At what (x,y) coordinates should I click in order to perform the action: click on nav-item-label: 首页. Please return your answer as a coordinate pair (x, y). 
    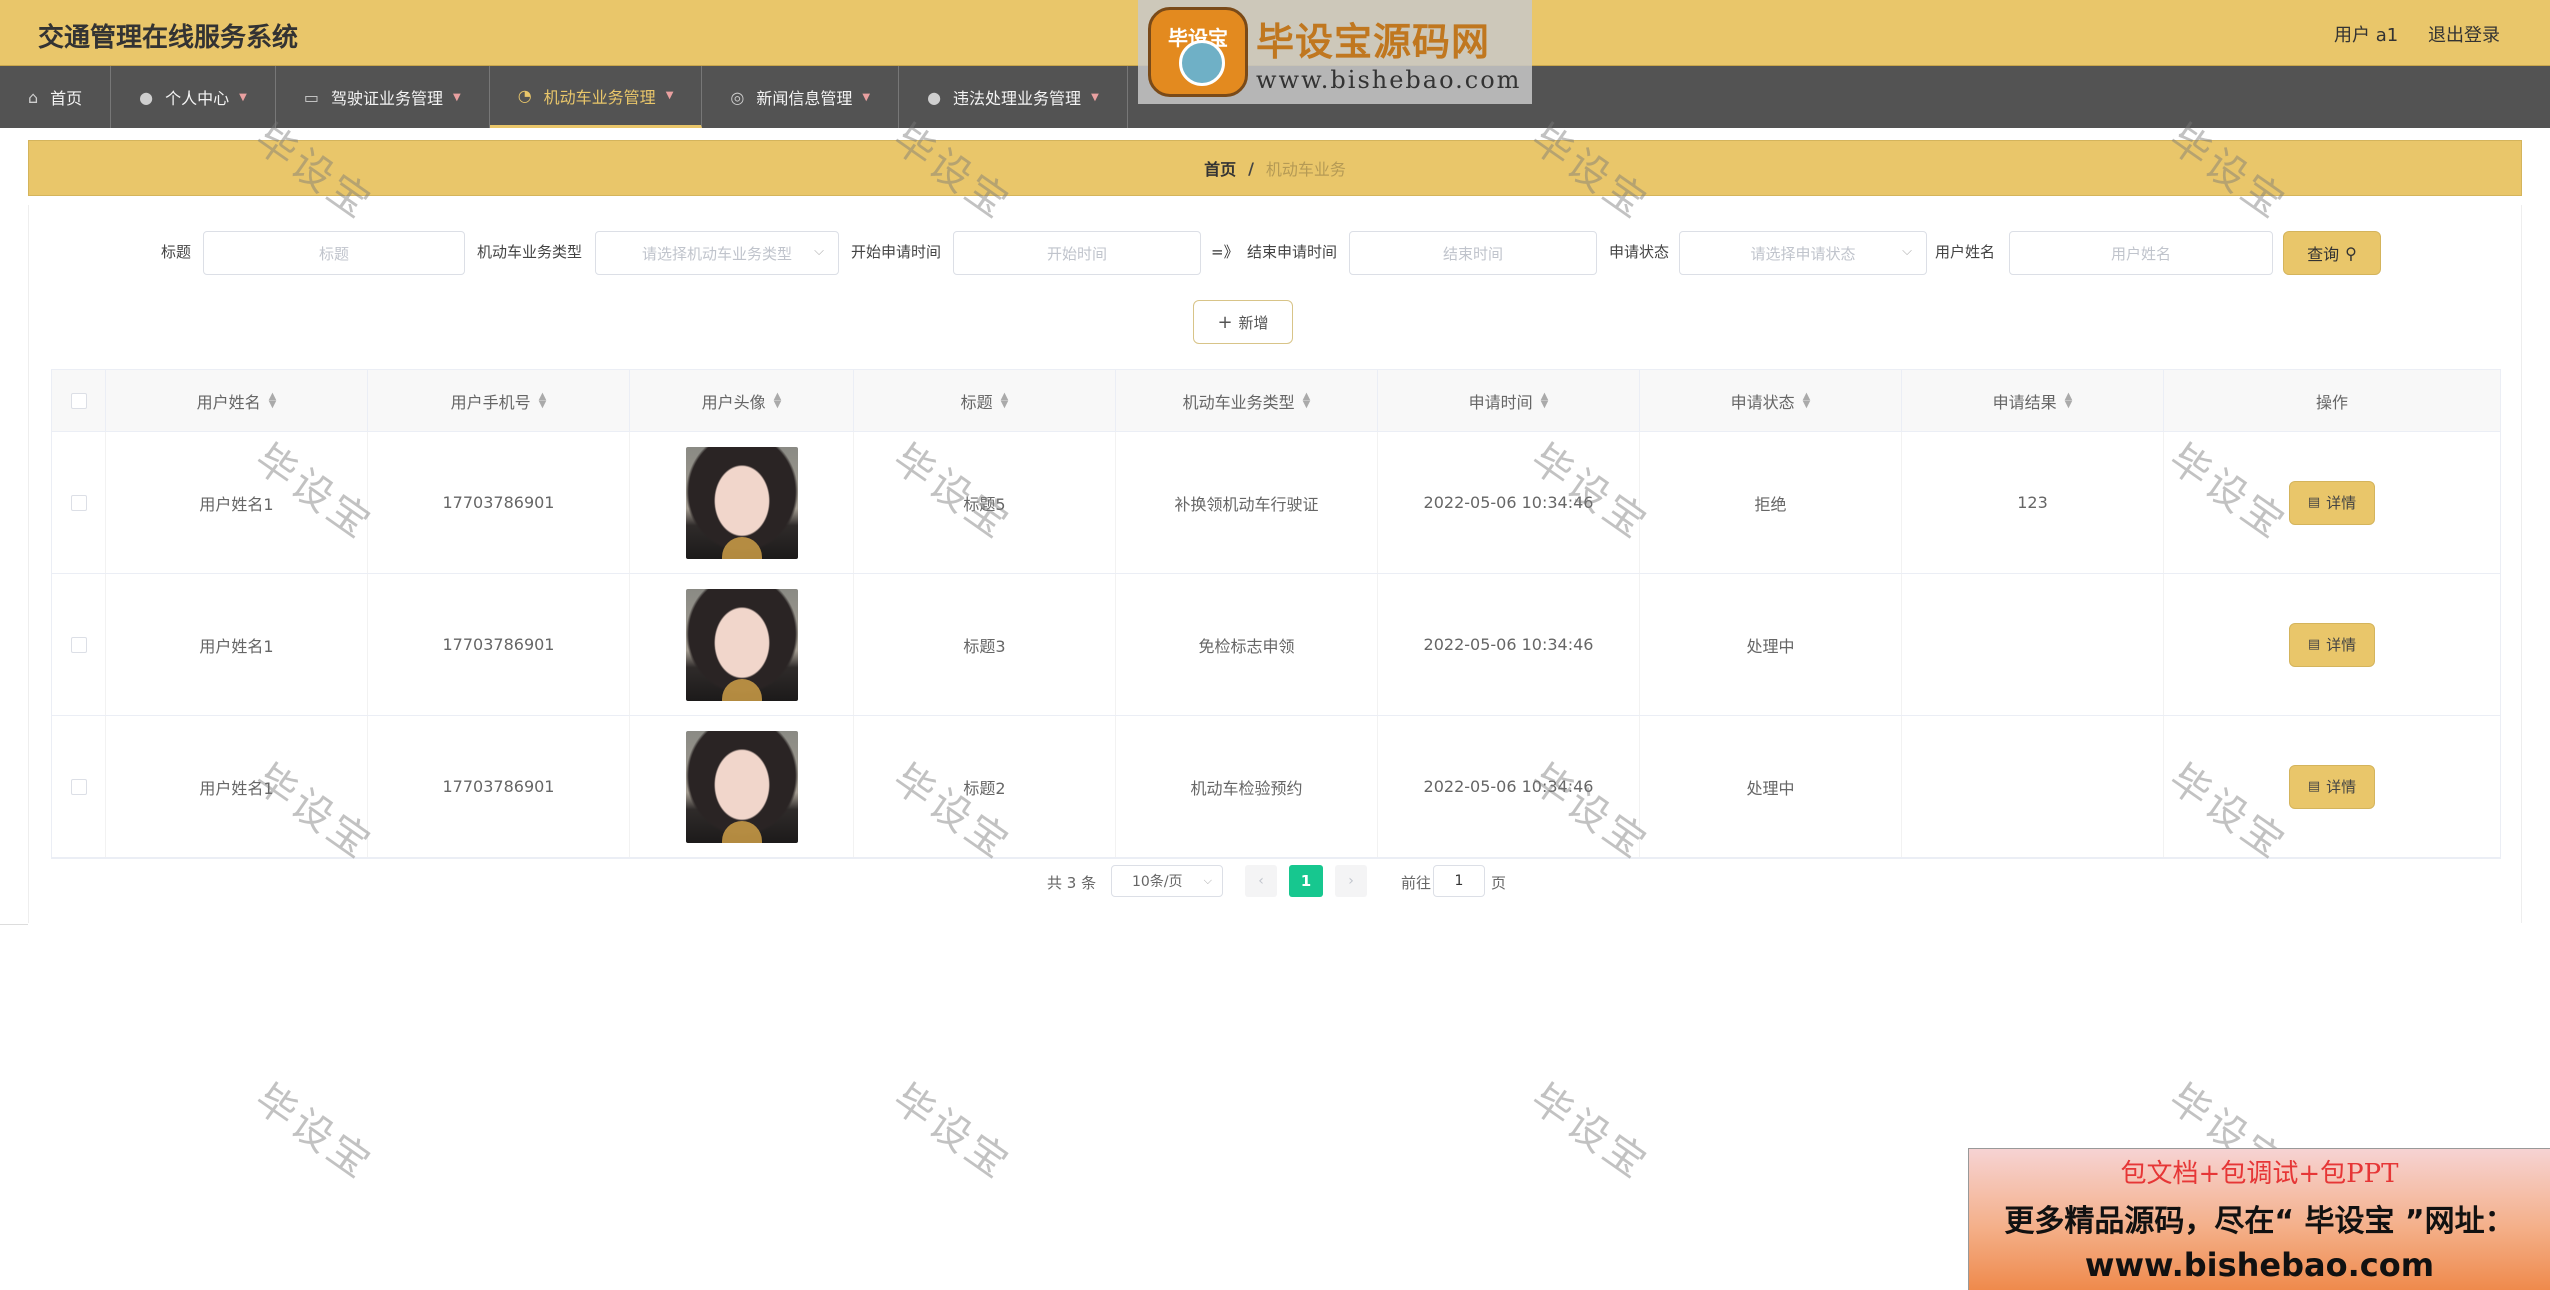
    Looking at the image, I should click on (66, 98).